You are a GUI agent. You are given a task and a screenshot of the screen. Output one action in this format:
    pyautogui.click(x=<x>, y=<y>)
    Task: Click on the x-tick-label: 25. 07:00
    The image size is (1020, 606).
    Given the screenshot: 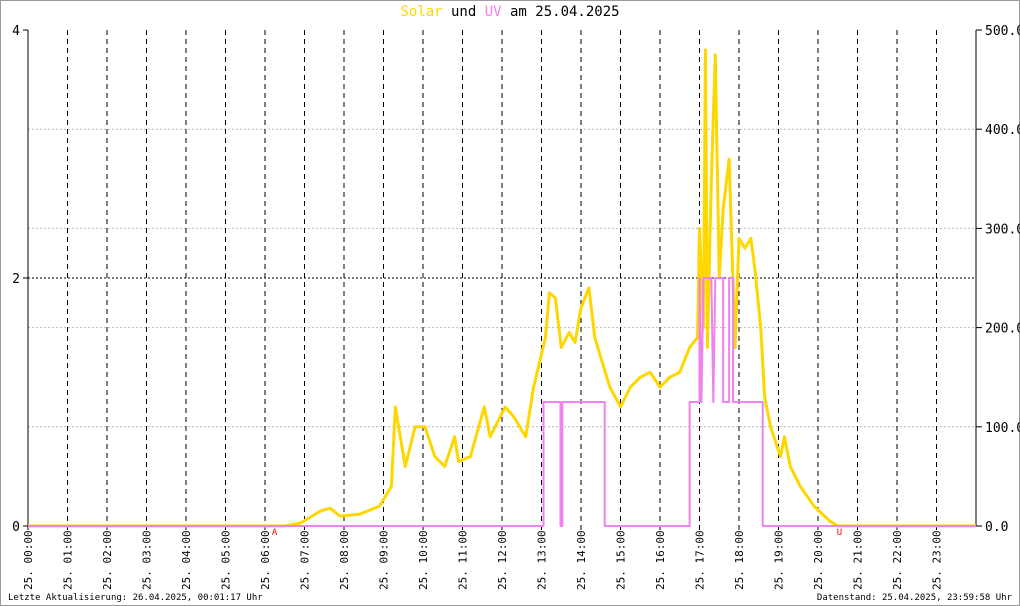 What is the action you would take?
    pyautogui.click(x=305, y=560)
    